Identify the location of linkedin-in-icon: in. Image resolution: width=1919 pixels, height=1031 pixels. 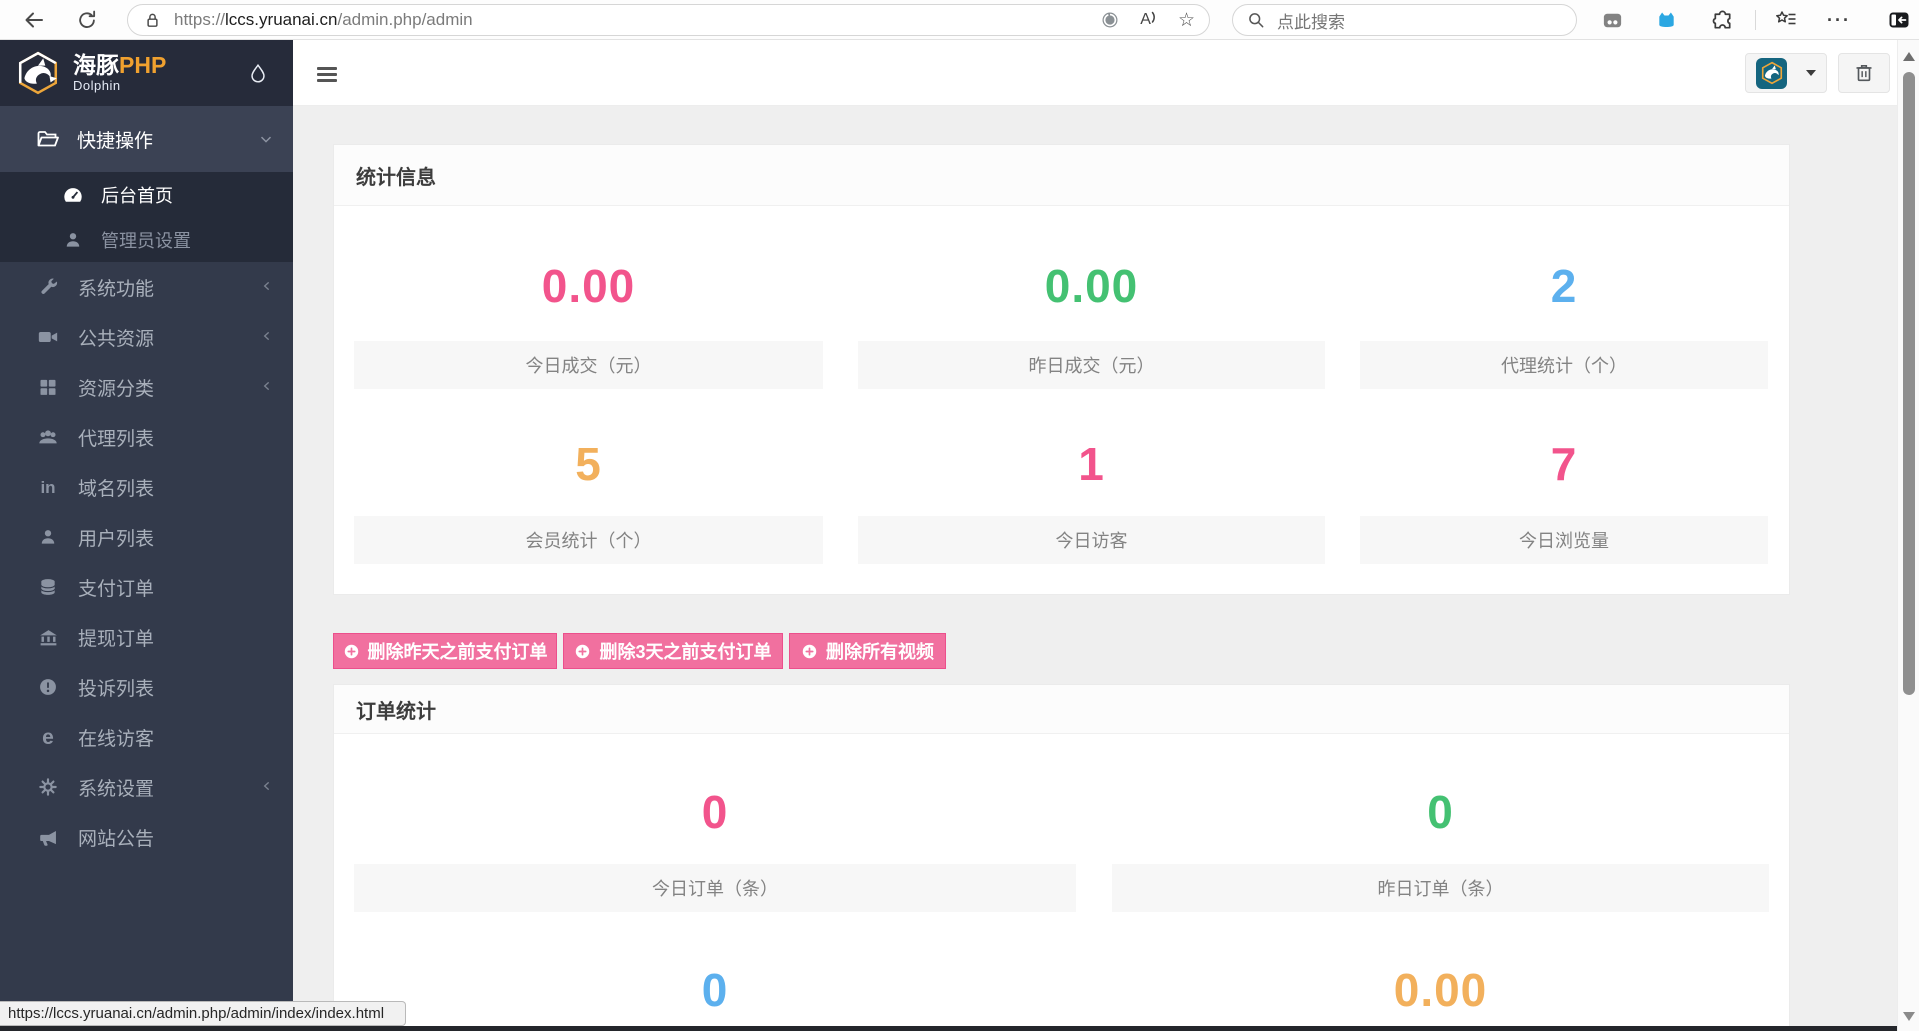
(48, 487).